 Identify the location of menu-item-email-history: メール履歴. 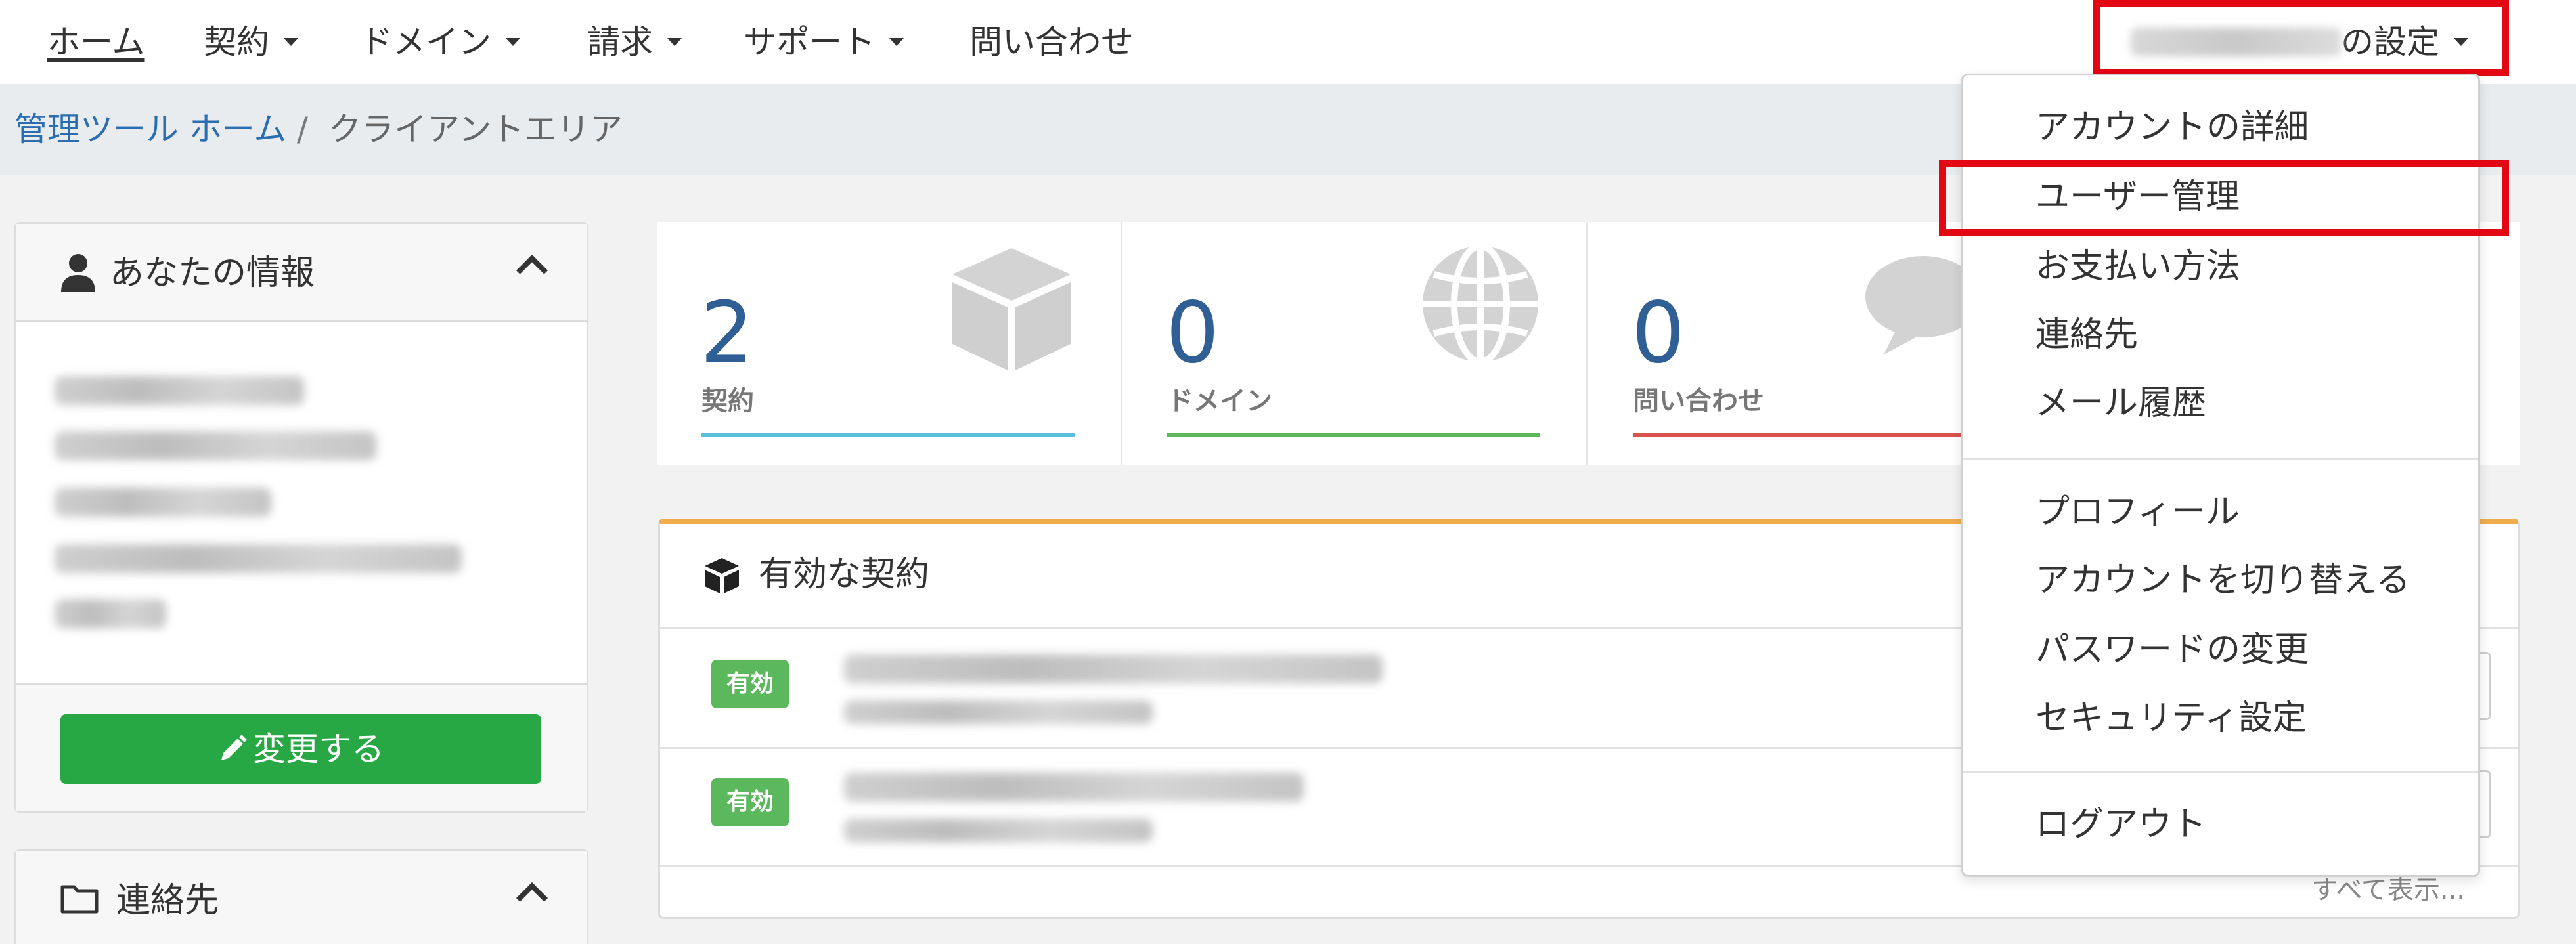
(2120, 403).